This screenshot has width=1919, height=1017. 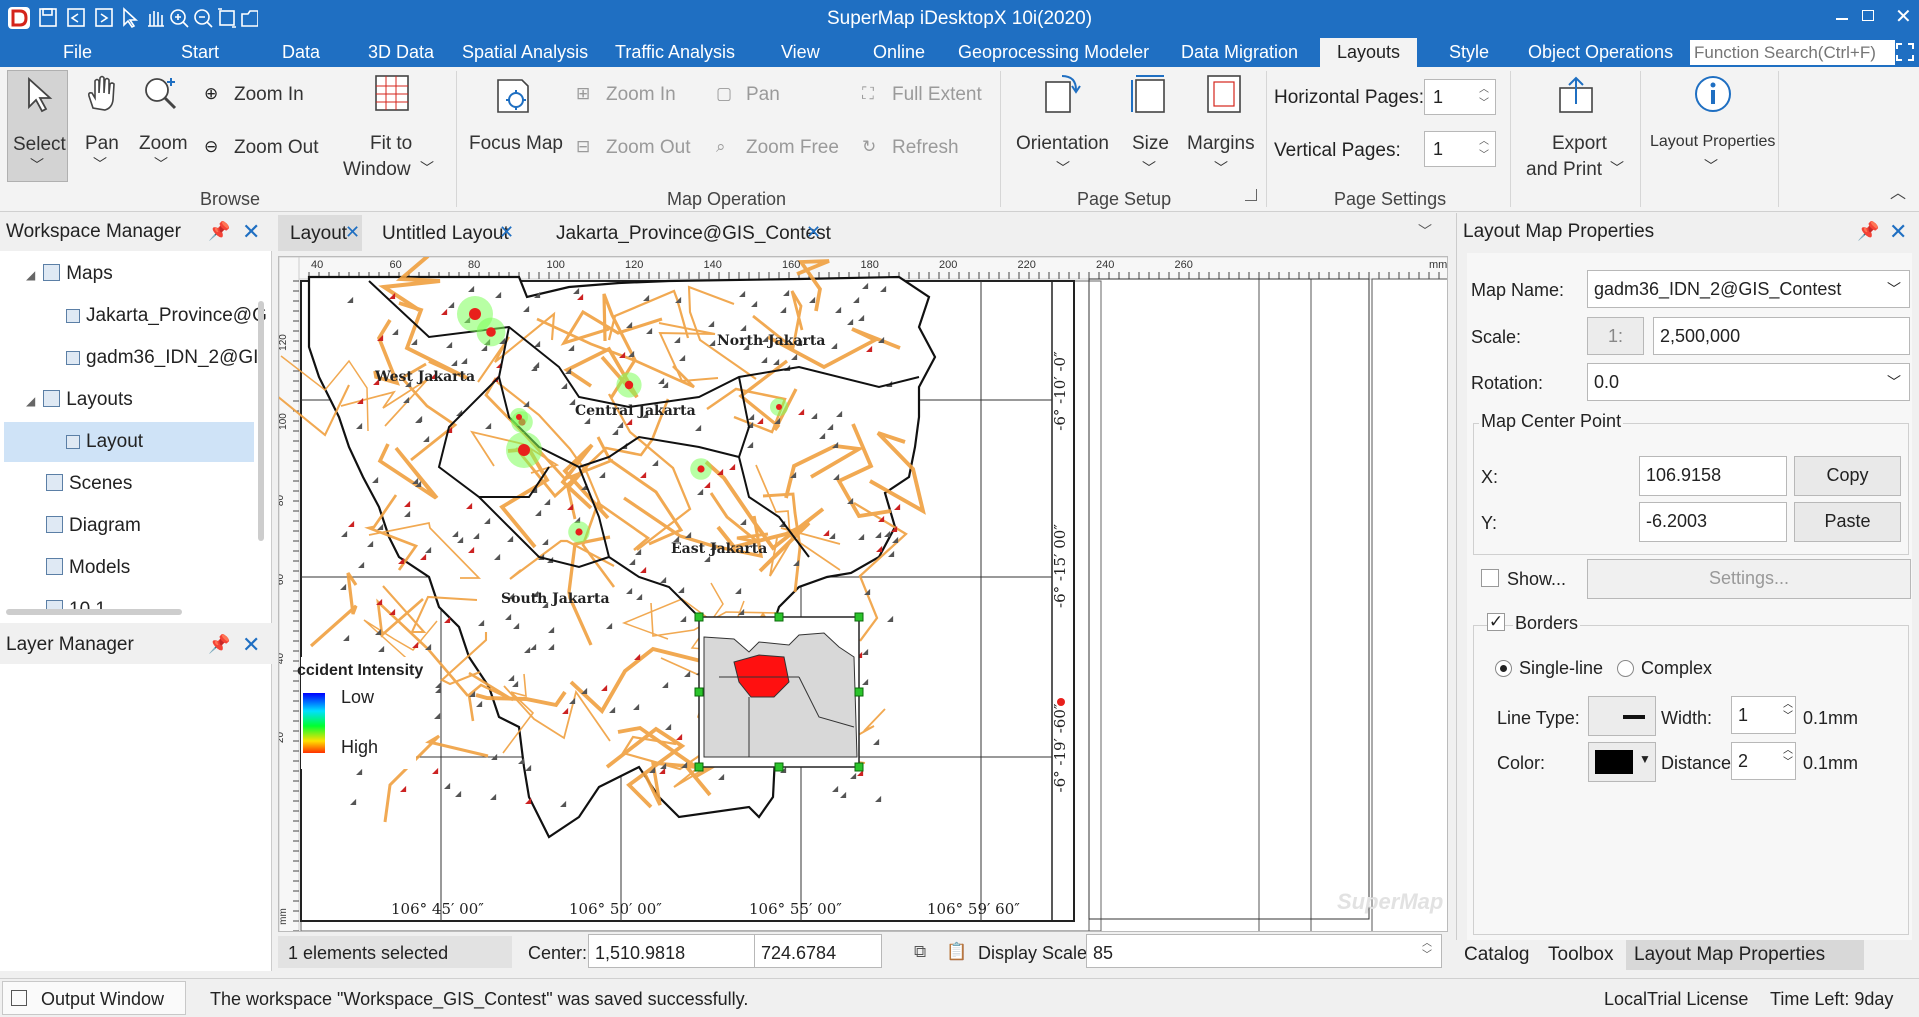 I want to click on close-window-icon: ✕, so click(x=1903, y=16).